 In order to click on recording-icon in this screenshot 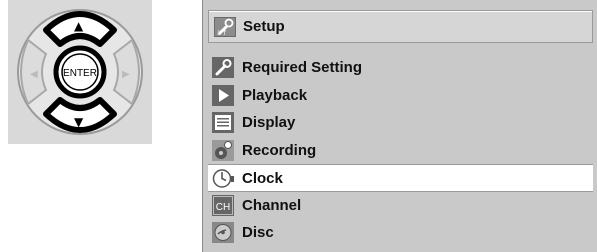, I will do `click(223, 150)`.